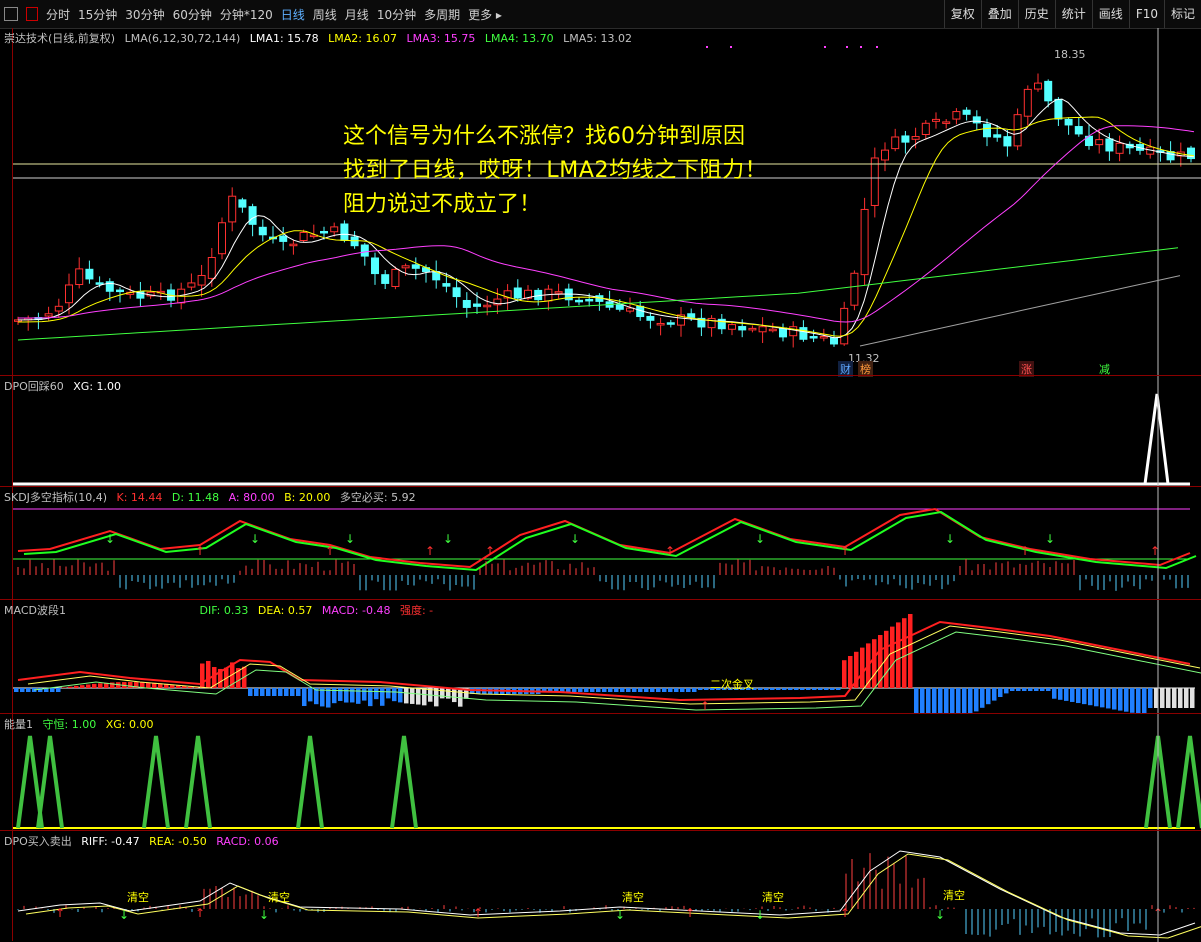 The image size is (1201, 942). Describe the element at coordinates (362, 38) in the screenshot. I see `lma2-value: LMA2: 16.07` at that location.